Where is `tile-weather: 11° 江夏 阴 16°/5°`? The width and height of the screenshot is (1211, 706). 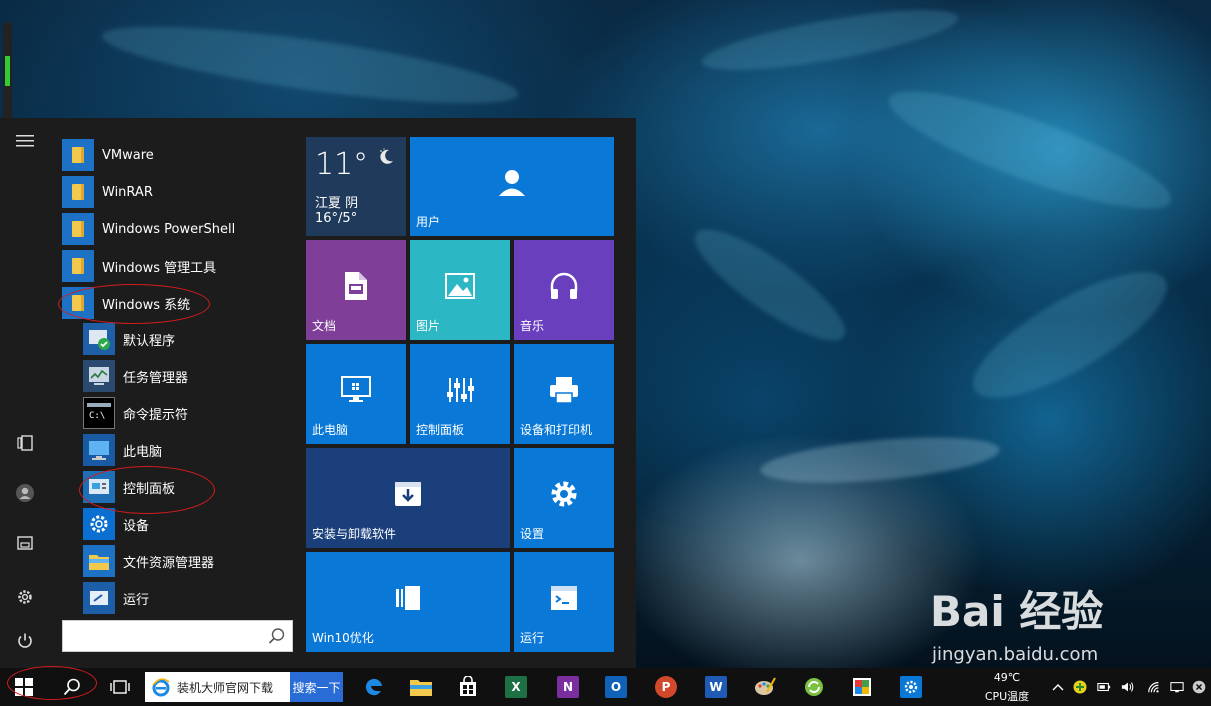 tile-weather: 11° 江夏 阴 16°/5° is located at coordinates (356, 186).